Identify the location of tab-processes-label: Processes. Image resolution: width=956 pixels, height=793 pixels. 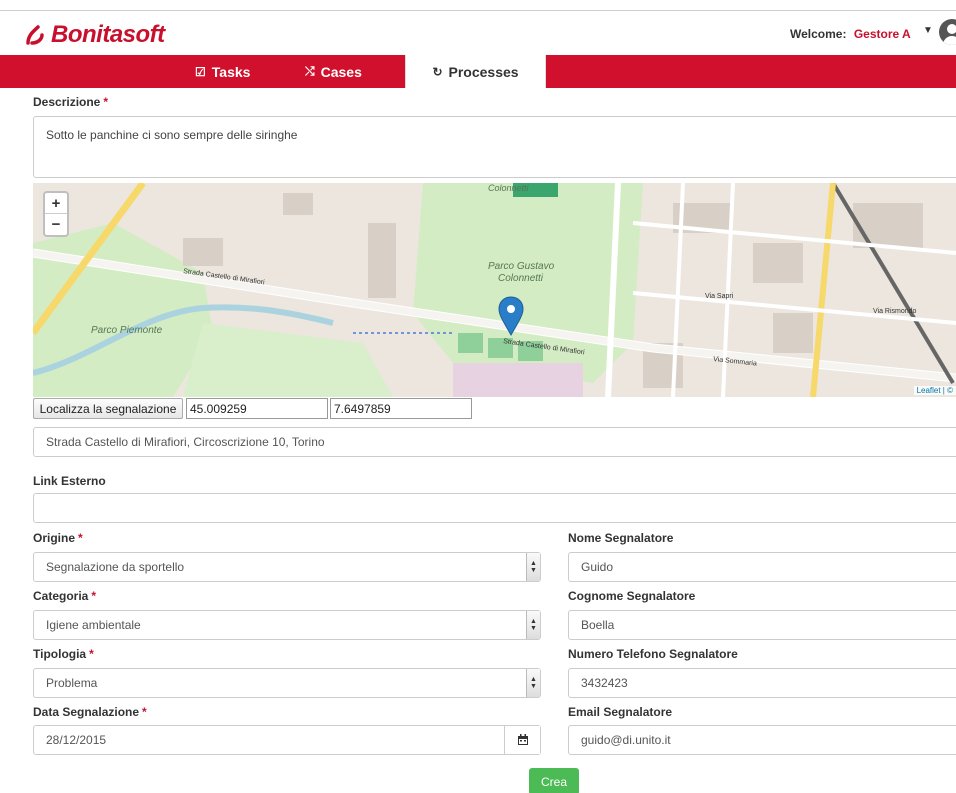
(483, 71).